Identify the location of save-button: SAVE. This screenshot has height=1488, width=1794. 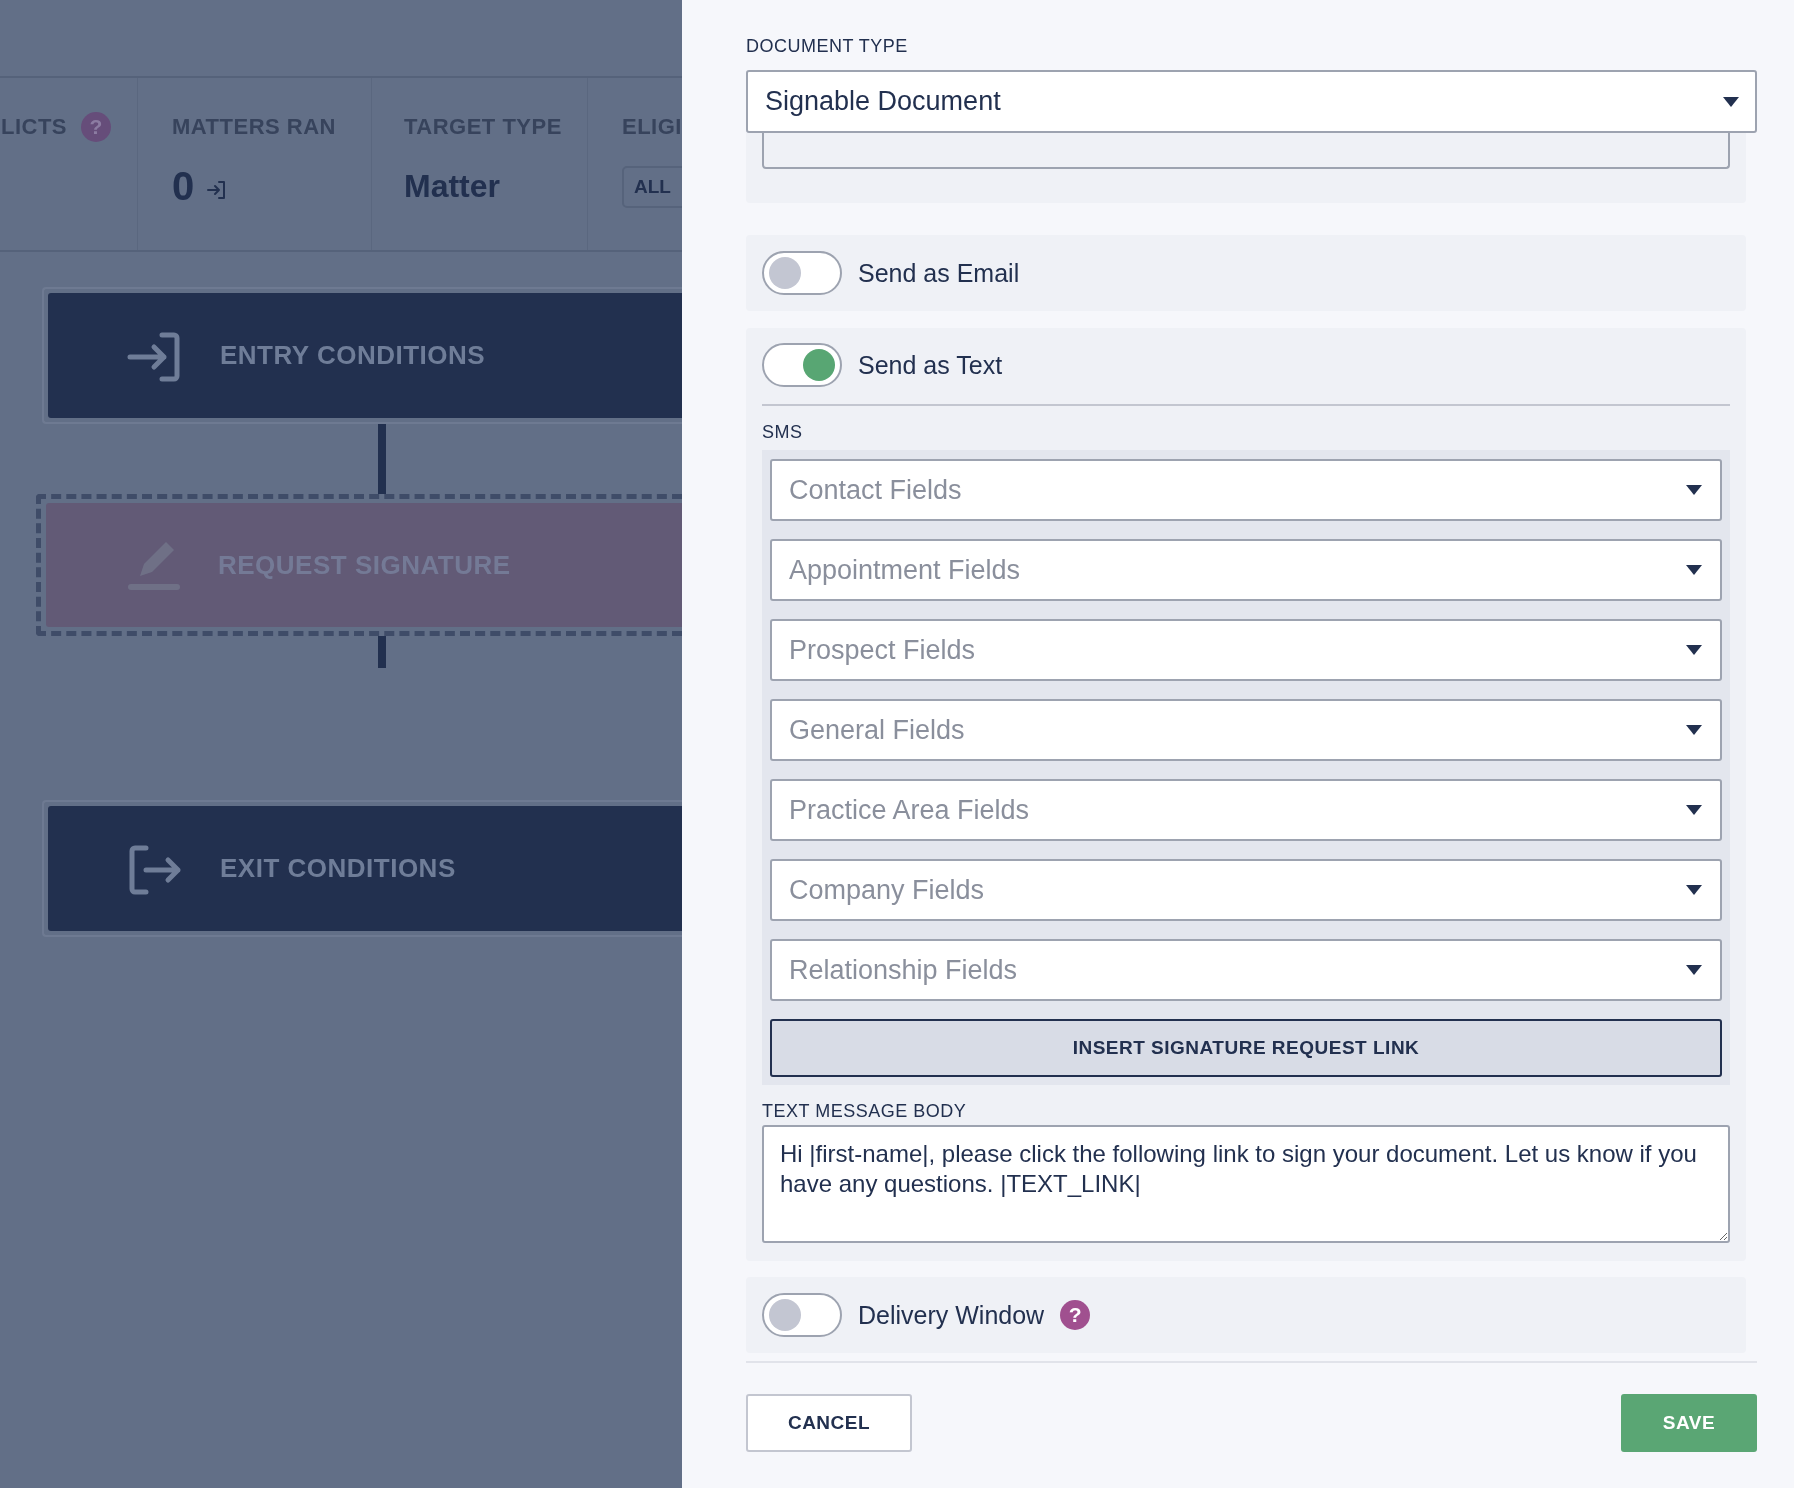
(1689, 1423).